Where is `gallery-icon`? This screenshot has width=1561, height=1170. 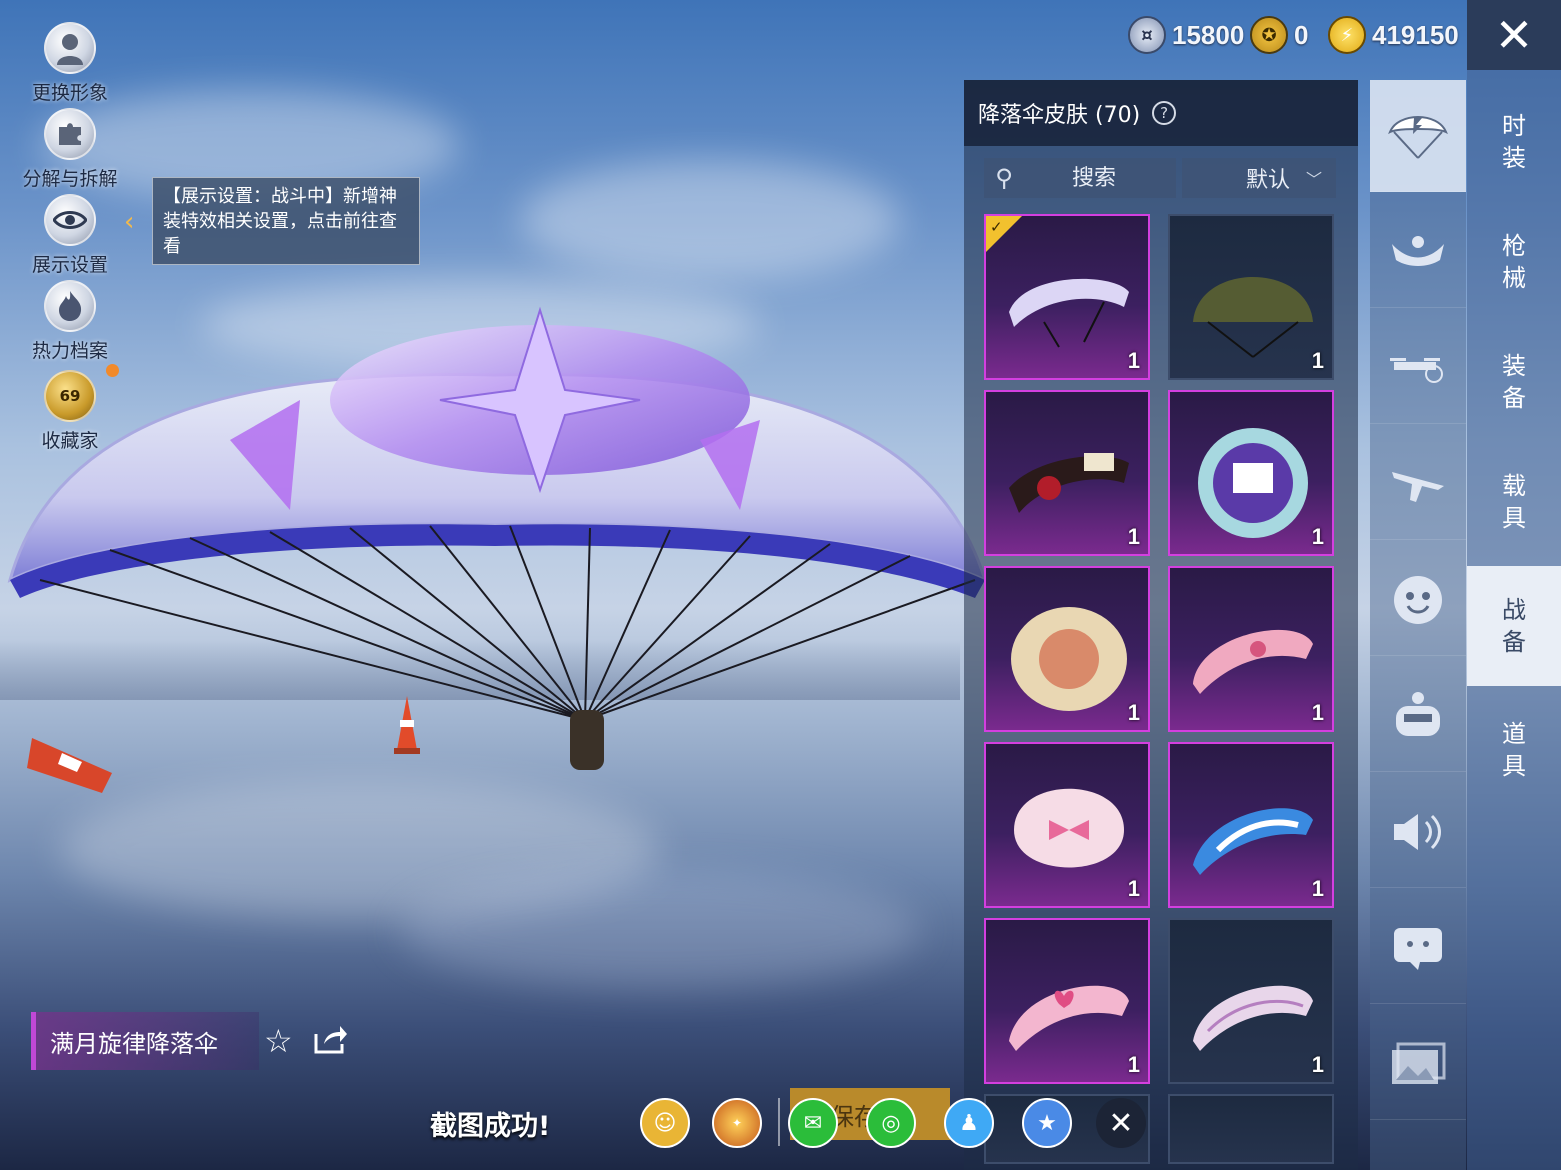
gallery-icon is located at coordinates (1419, 1063).